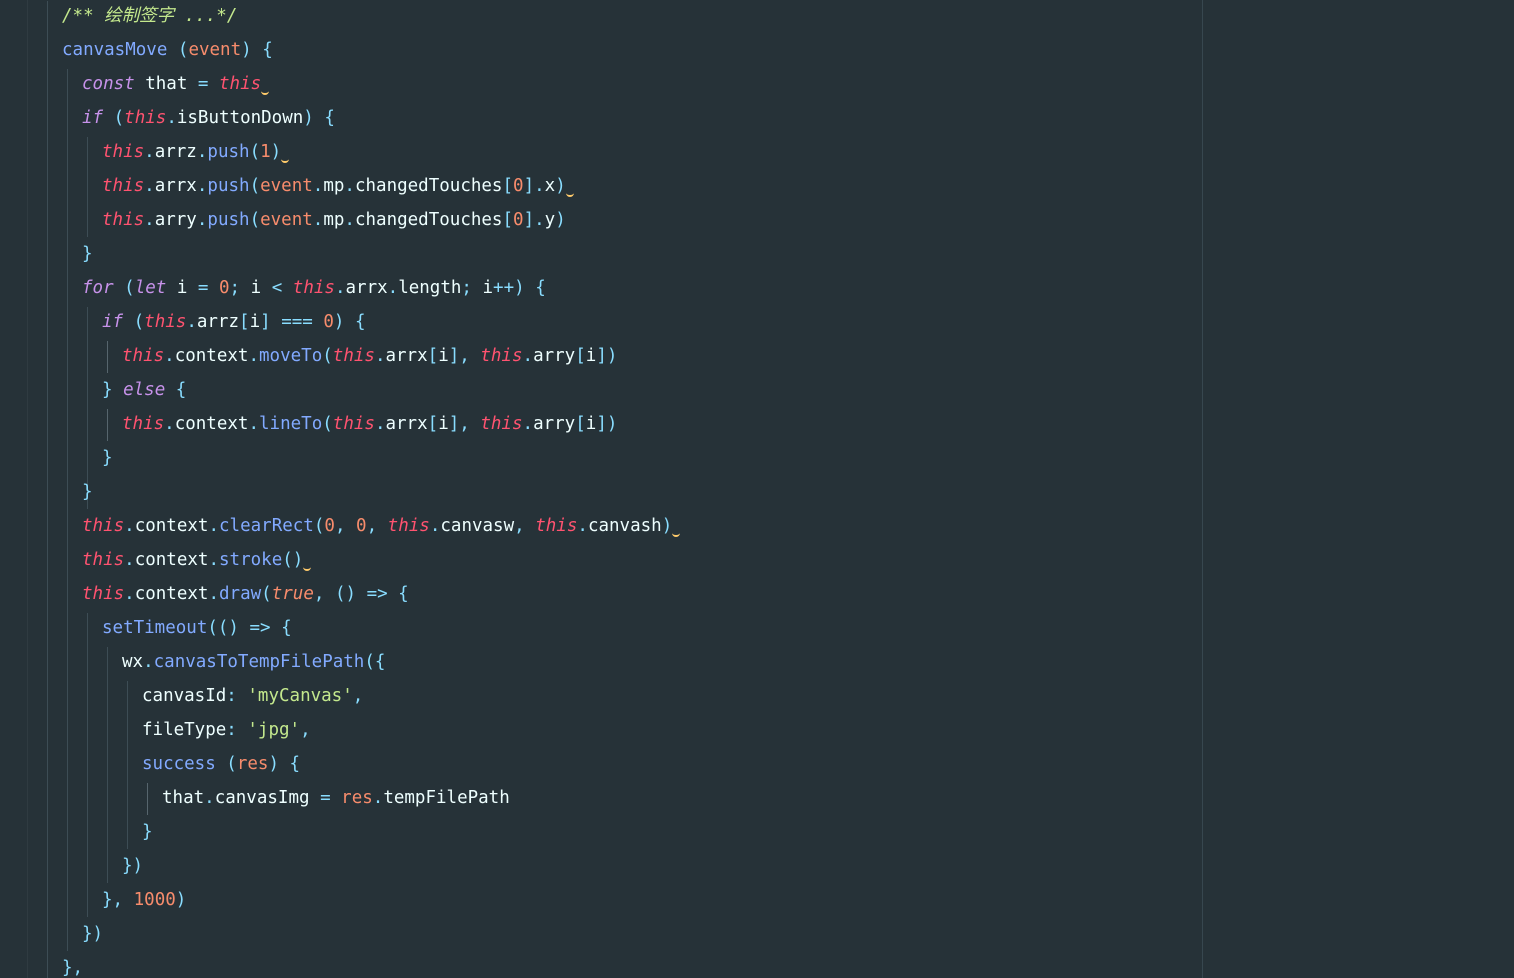 The width and height of the screenshot is (1514, 978). What do you see at coordinates (265, 322) in the screenshot?
I see `code-token: ]` at bounding box center [265, 322].